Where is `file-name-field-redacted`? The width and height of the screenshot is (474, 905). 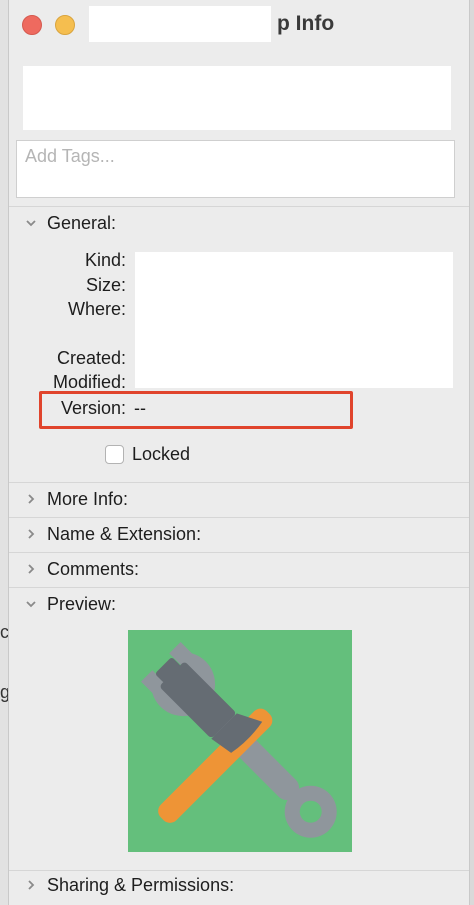 file-name-field-redacted is located at coordinates (237, 98).